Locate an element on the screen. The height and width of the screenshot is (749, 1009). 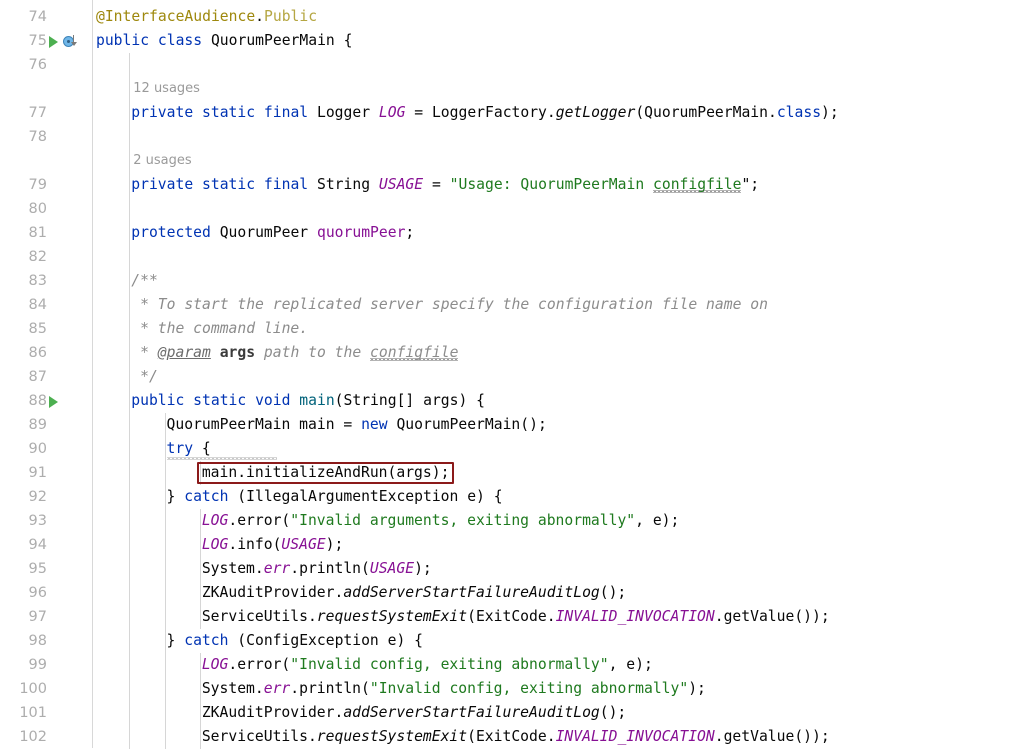
code-line: public class QuorumPeerMain { is located at coordinates (224, 41).